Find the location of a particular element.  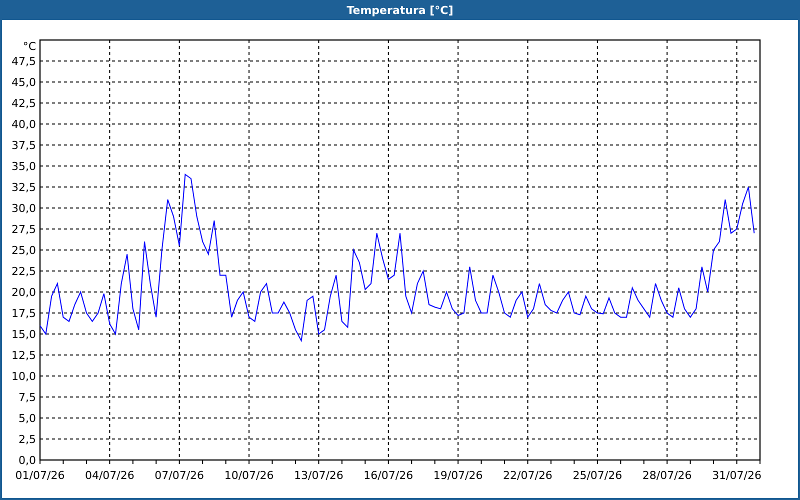

y-tick-label: 22,5 is located at coordinates (24, 271).